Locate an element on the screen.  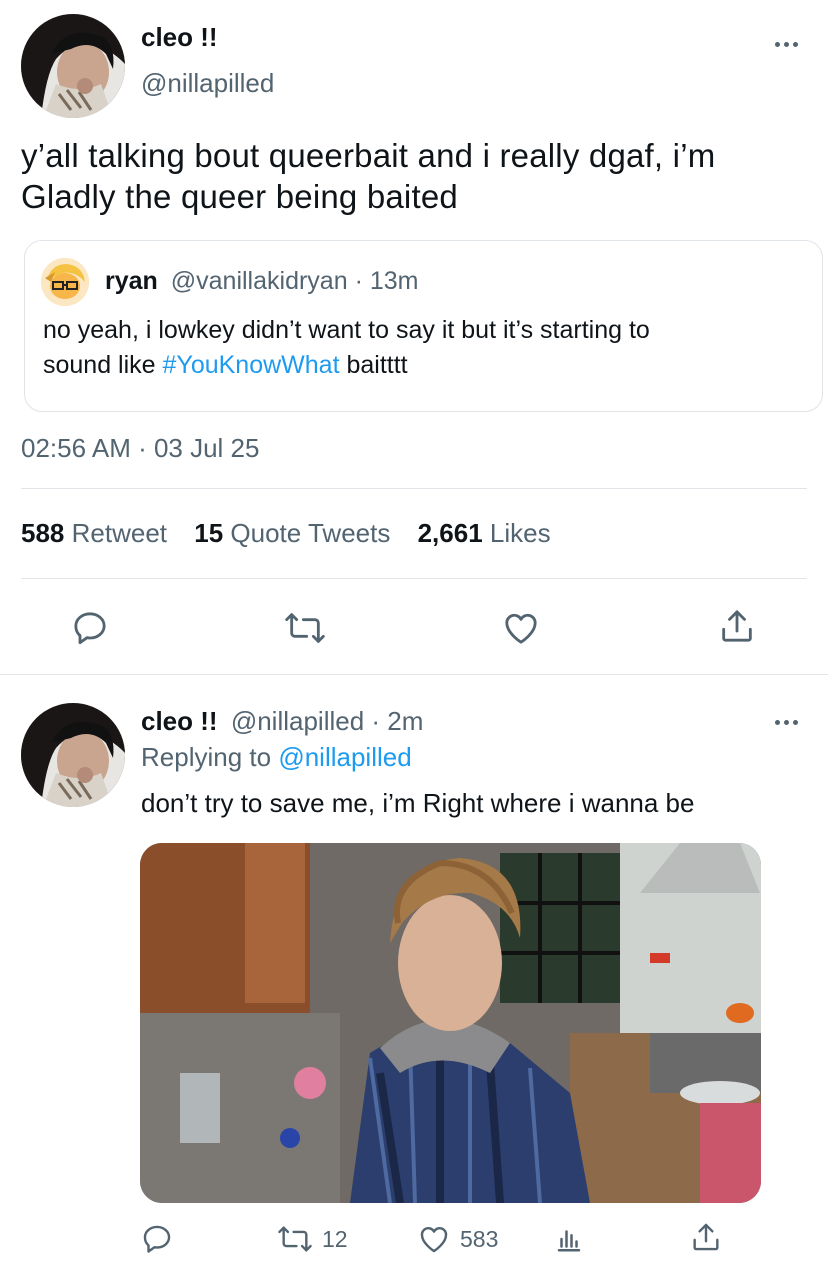
retweet-button is located at coordinates (305, 628).